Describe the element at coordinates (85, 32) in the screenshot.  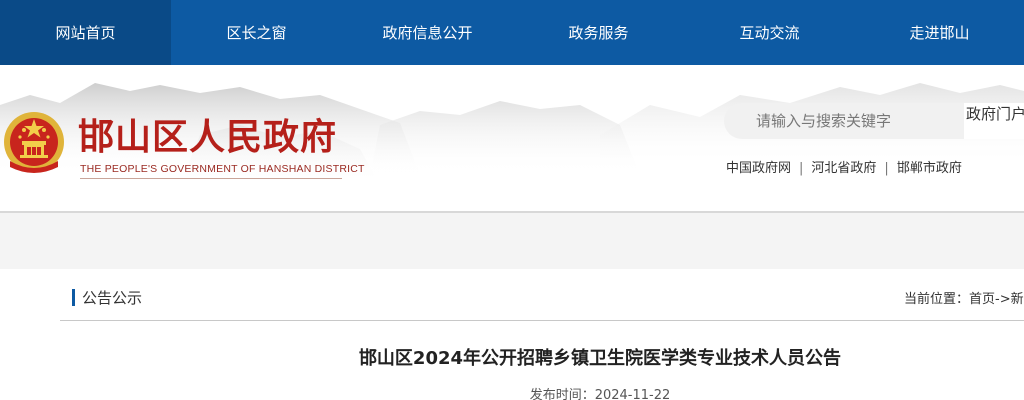
I see `nav-item-home: 网站首页` at that location.